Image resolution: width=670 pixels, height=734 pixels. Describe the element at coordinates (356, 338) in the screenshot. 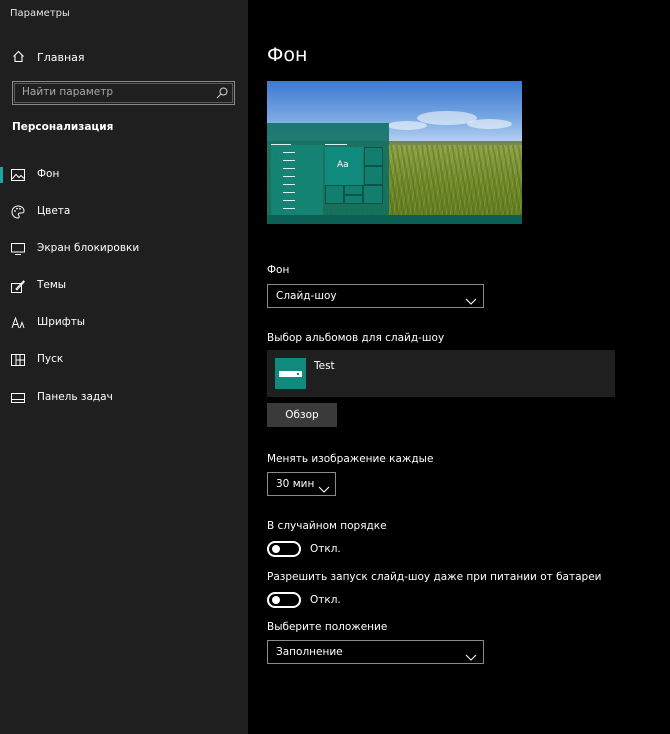

I see `albums-label: Выбор альбомов для слайд-шоу` at that location.